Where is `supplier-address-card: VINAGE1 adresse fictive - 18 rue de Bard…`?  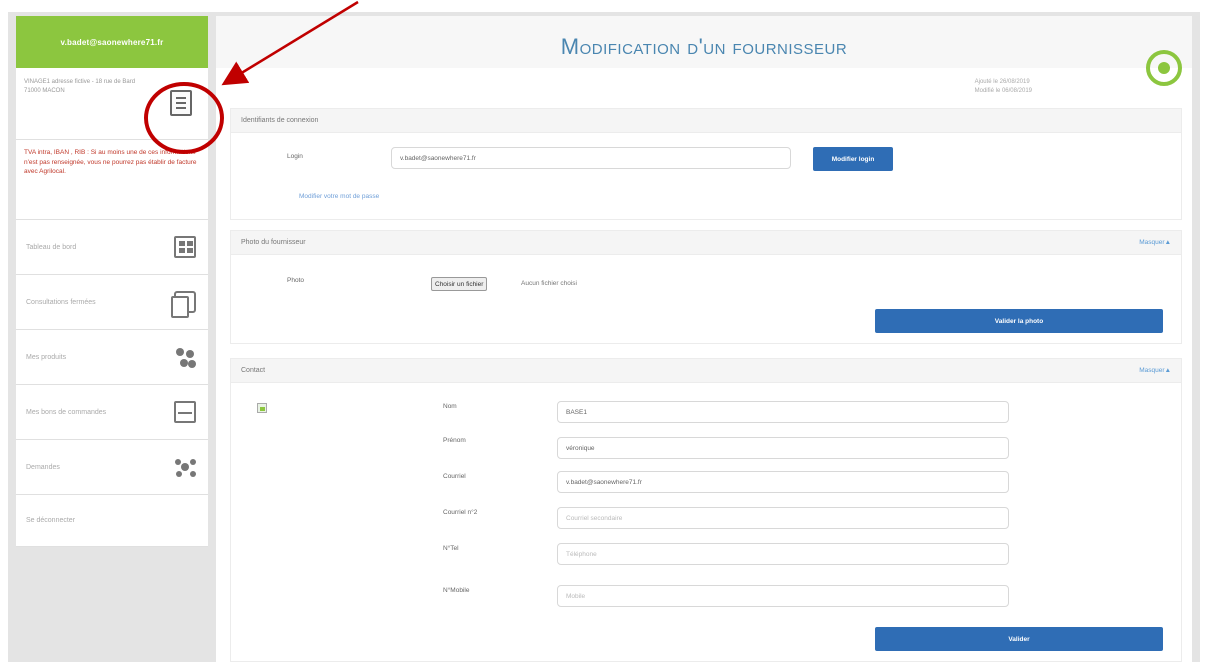
supplier-address-card: VINAGE1 adresse fictive - 18 rue de Bard… is located at coordinates (112, 104).